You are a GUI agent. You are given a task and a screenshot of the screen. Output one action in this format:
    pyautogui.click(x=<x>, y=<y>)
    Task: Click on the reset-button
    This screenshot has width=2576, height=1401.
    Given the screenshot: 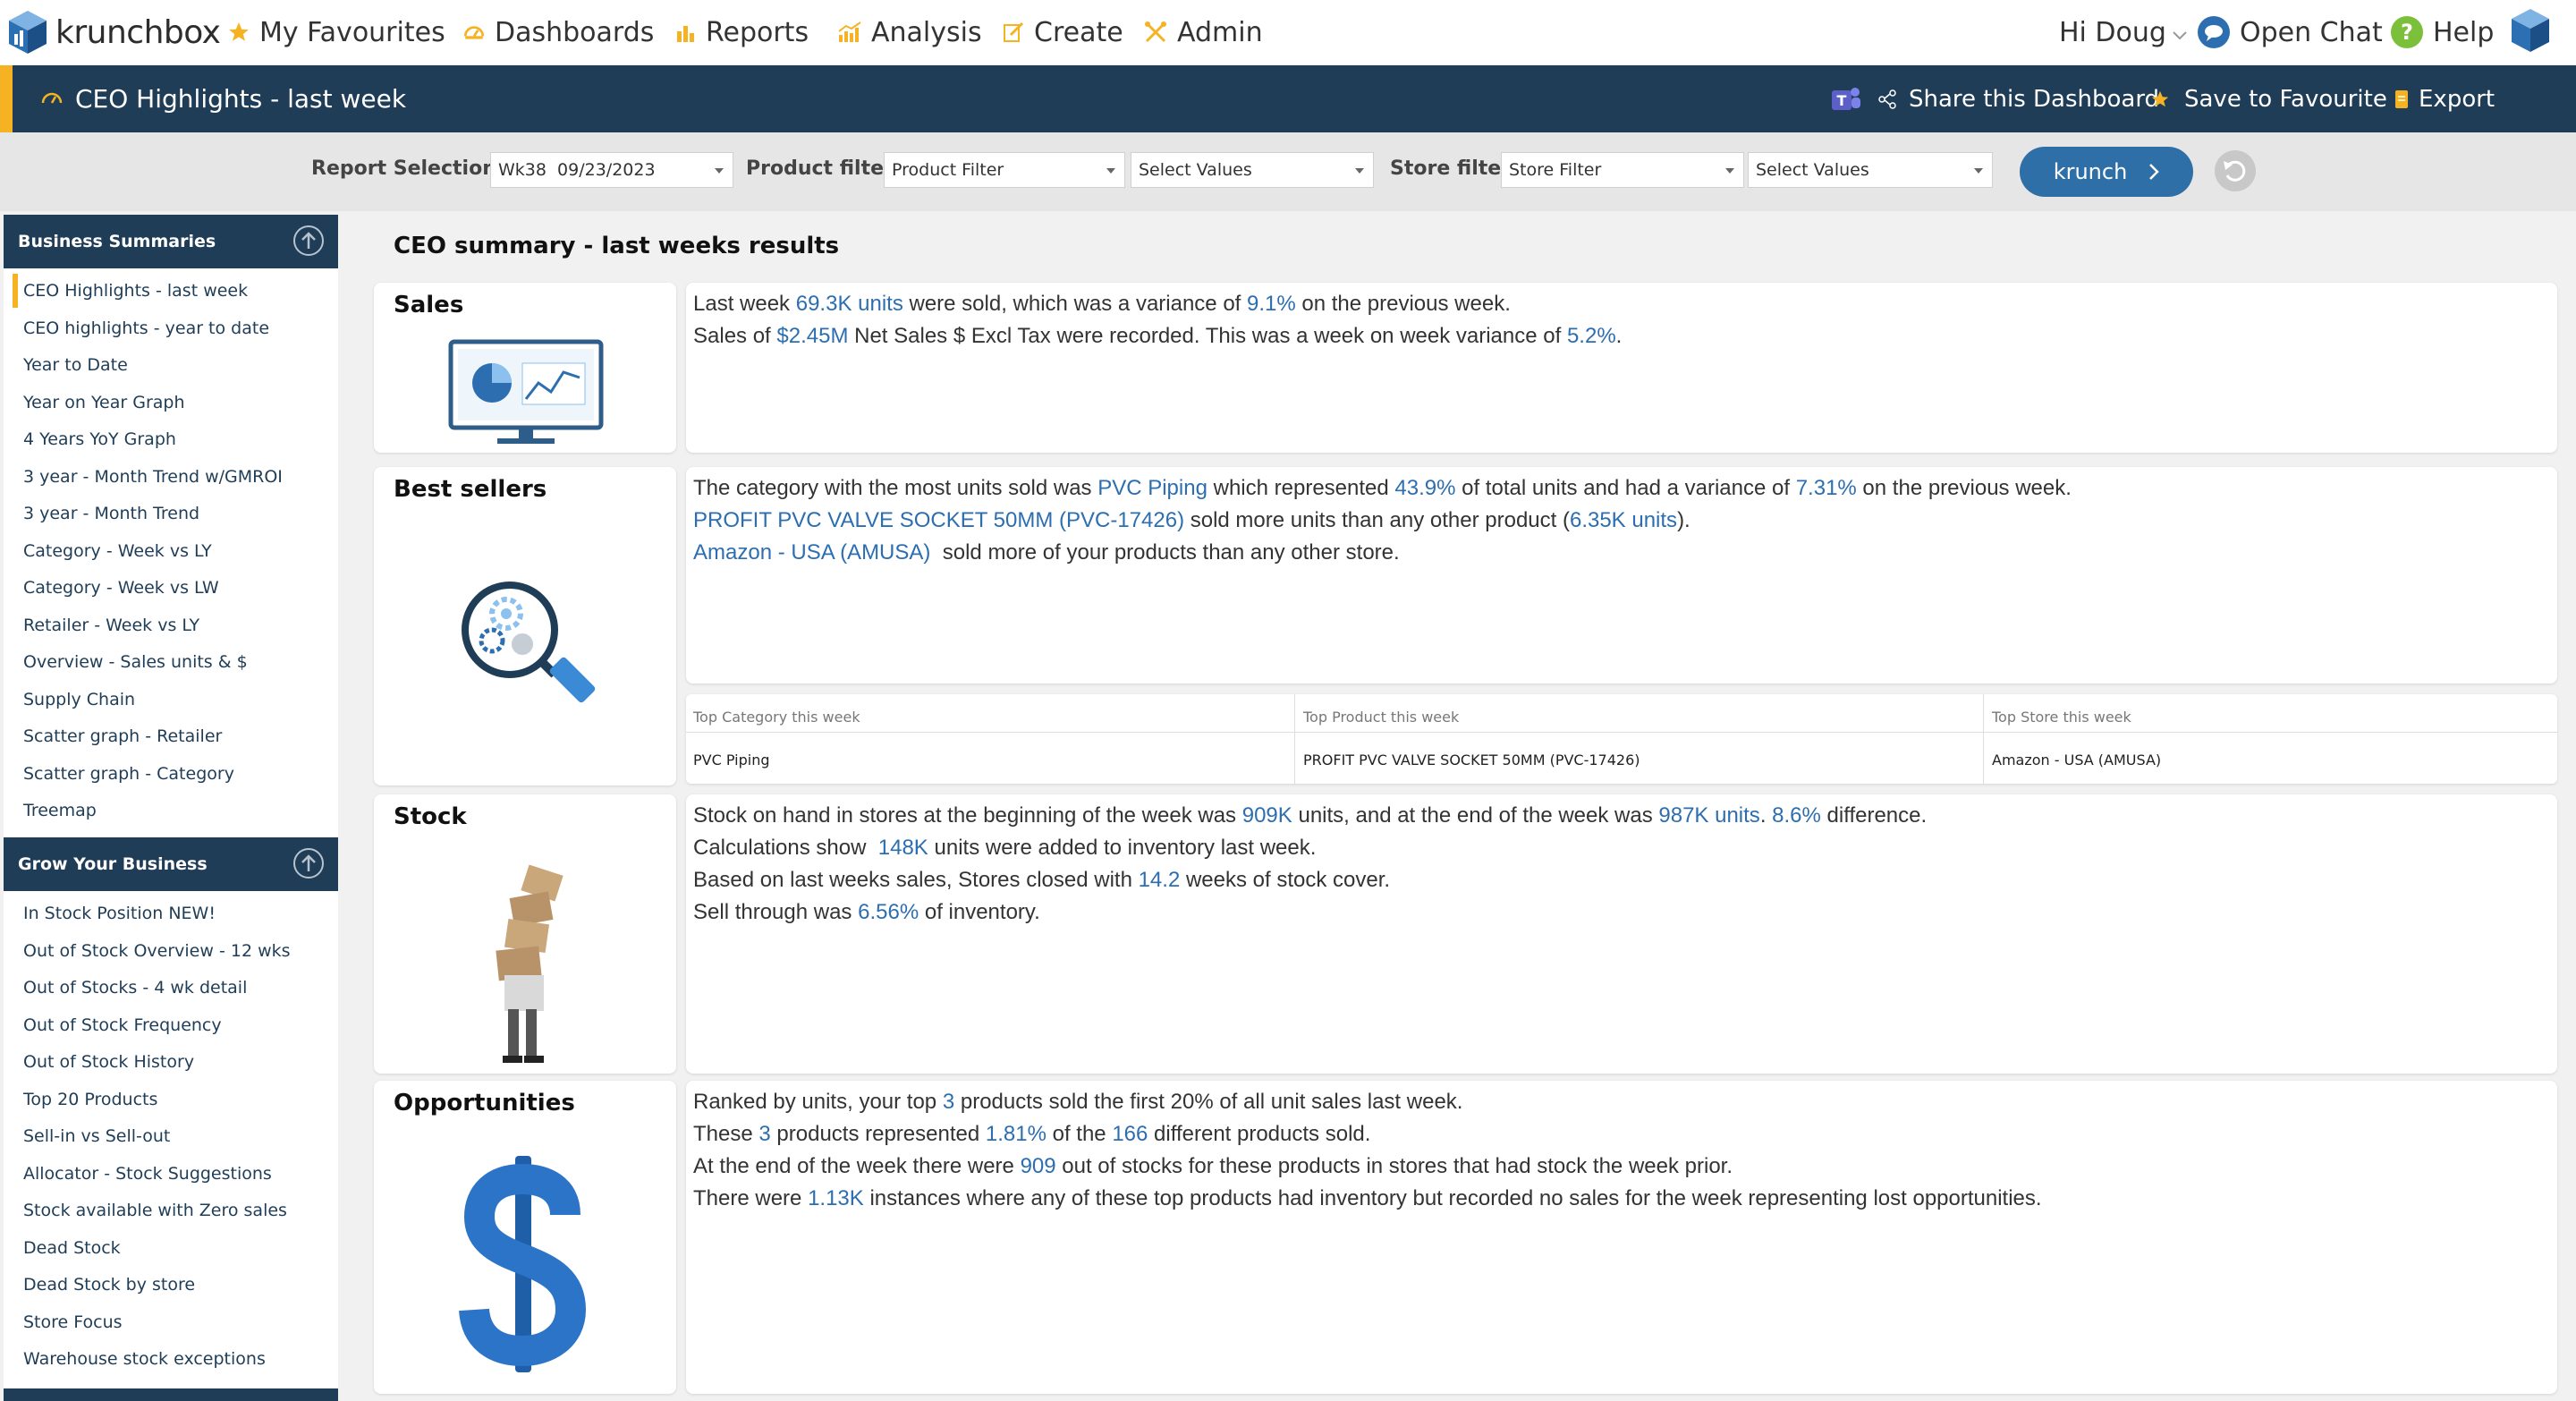 What is the action you would take?
    pyautogui.click(x=2235, y=170)
    